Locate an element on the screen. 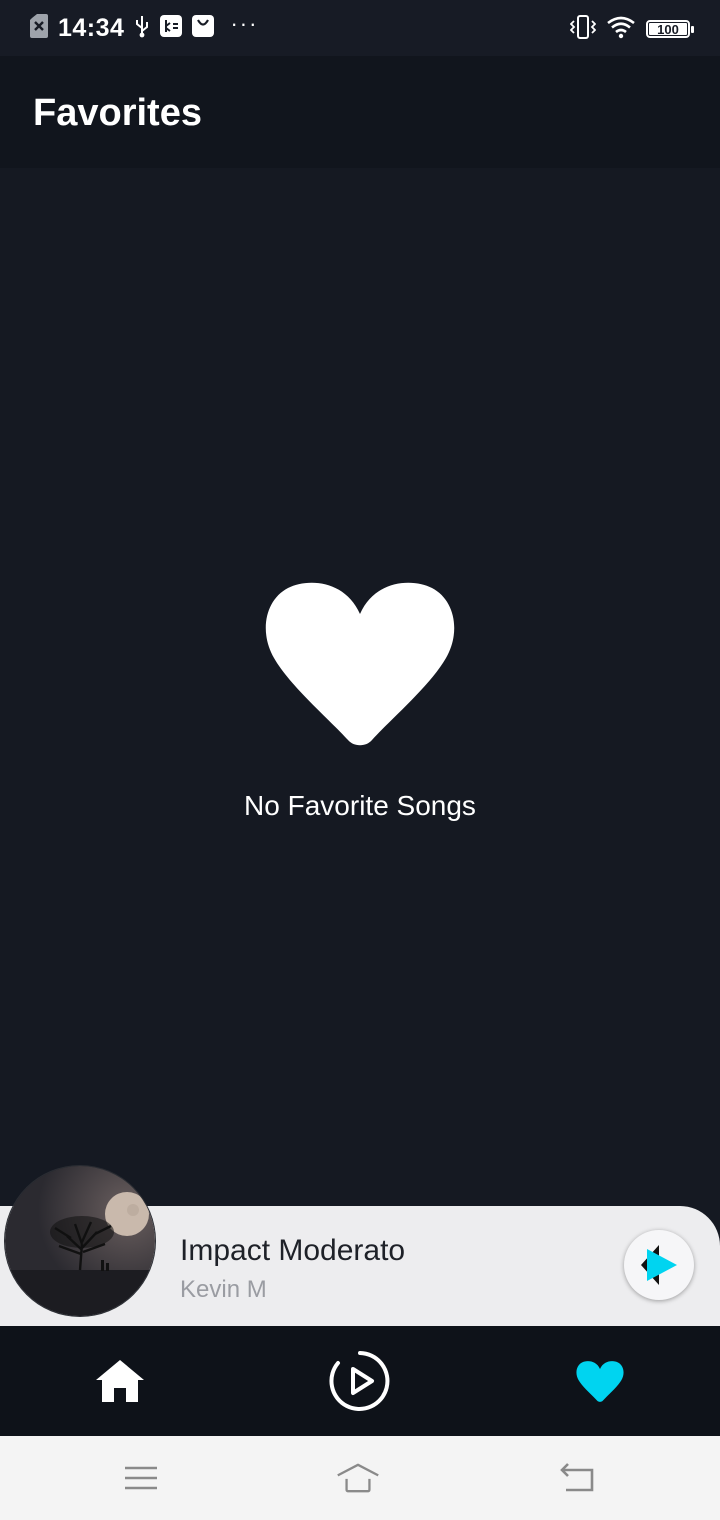 The image size is (720, 1520). sim-off-icon is located at coordinates (39, 28).